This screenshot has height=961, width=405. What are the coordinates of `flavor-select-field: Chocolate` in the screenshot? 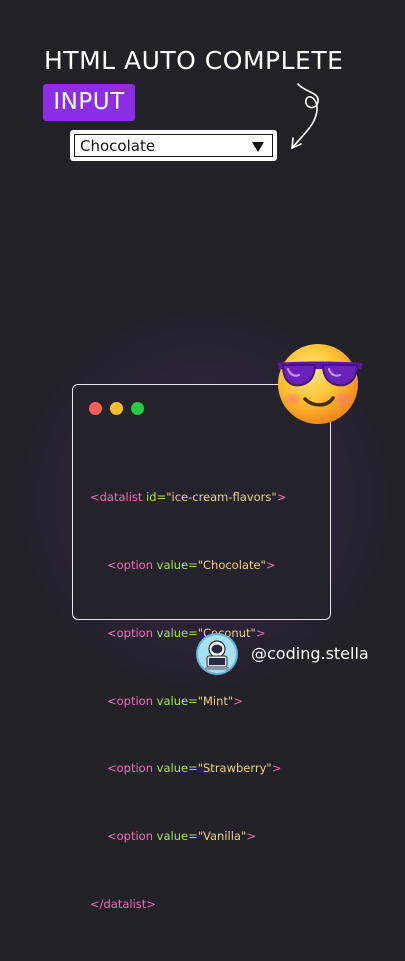 It's located at (173, 145).